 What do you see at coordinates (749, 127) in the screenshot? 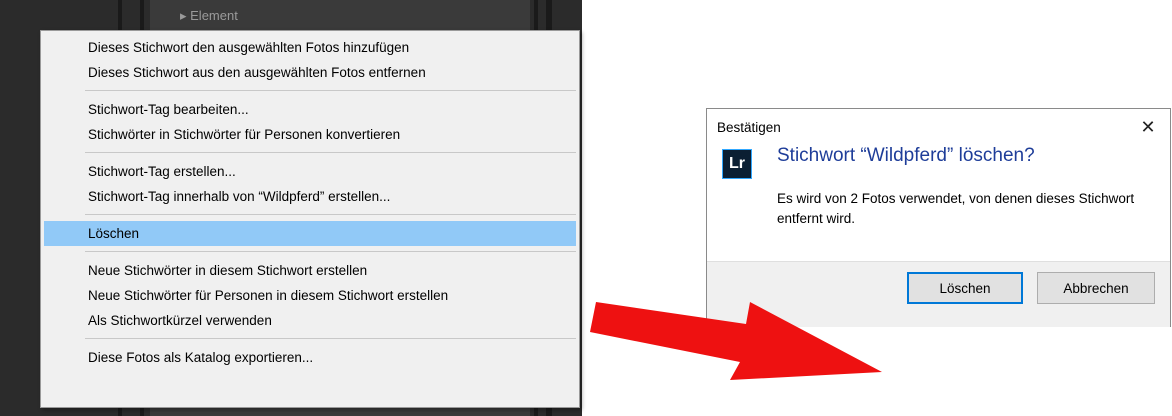
I see `dialog-title: Bestätigen` at bounding box center [749, 127].